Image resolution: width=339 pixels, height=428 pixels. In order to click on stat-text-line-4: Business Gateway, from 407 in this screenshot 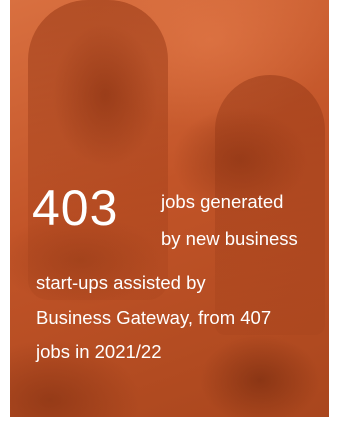, I will do `click(154, 317)`.